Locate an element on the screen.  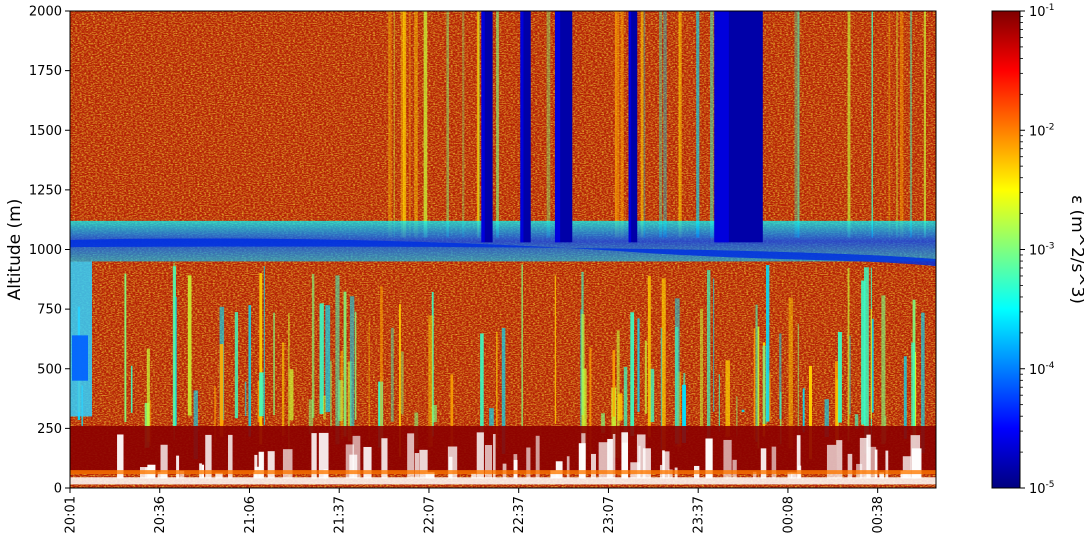
colorbar-tick-label: 10-4 is located at coordinates (1042, 369).